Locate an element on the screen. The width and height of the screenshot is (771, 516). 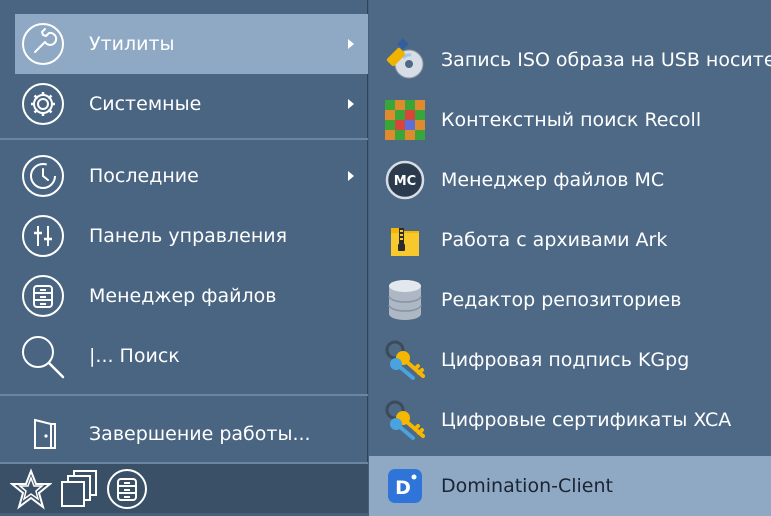
domination-icon-text: D is located at coordinates (403, 488).